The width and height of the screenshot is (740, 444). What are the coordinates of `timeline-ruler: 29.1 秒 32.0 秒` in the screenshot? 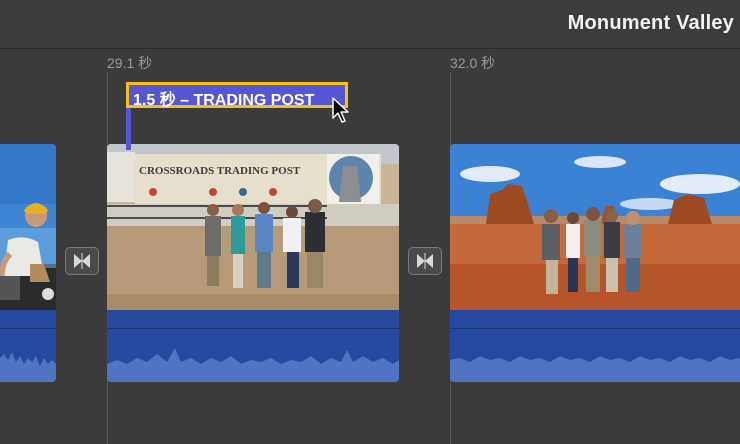 It's located at (370, 62).